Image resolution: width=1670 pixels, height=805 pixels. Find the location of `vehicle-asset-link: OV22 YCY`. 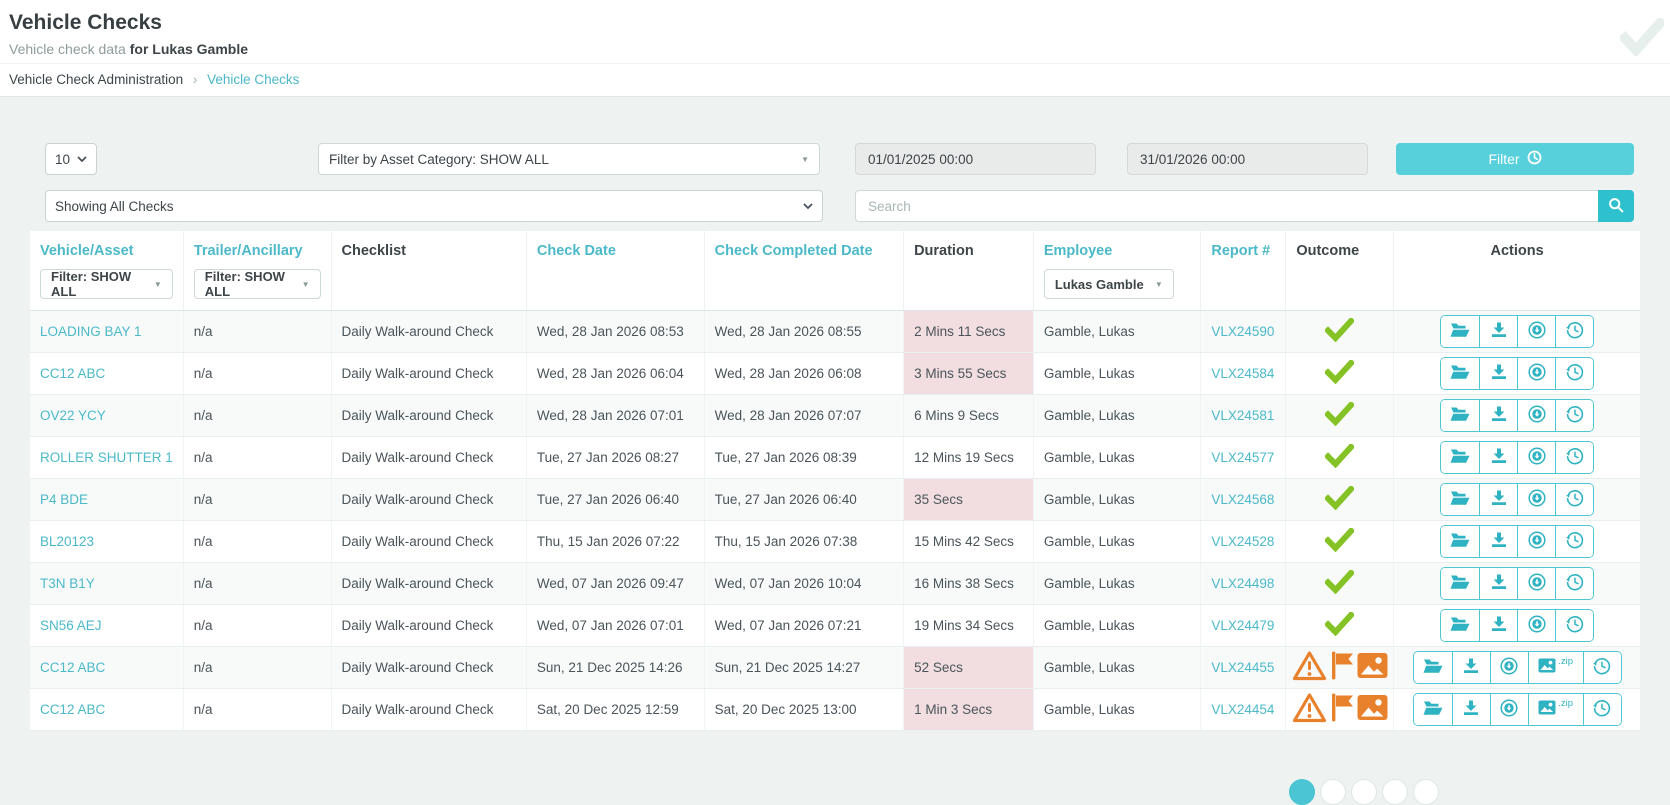

vehicle-asset-link: OV22 YCY is located at coordinates (73, 415).